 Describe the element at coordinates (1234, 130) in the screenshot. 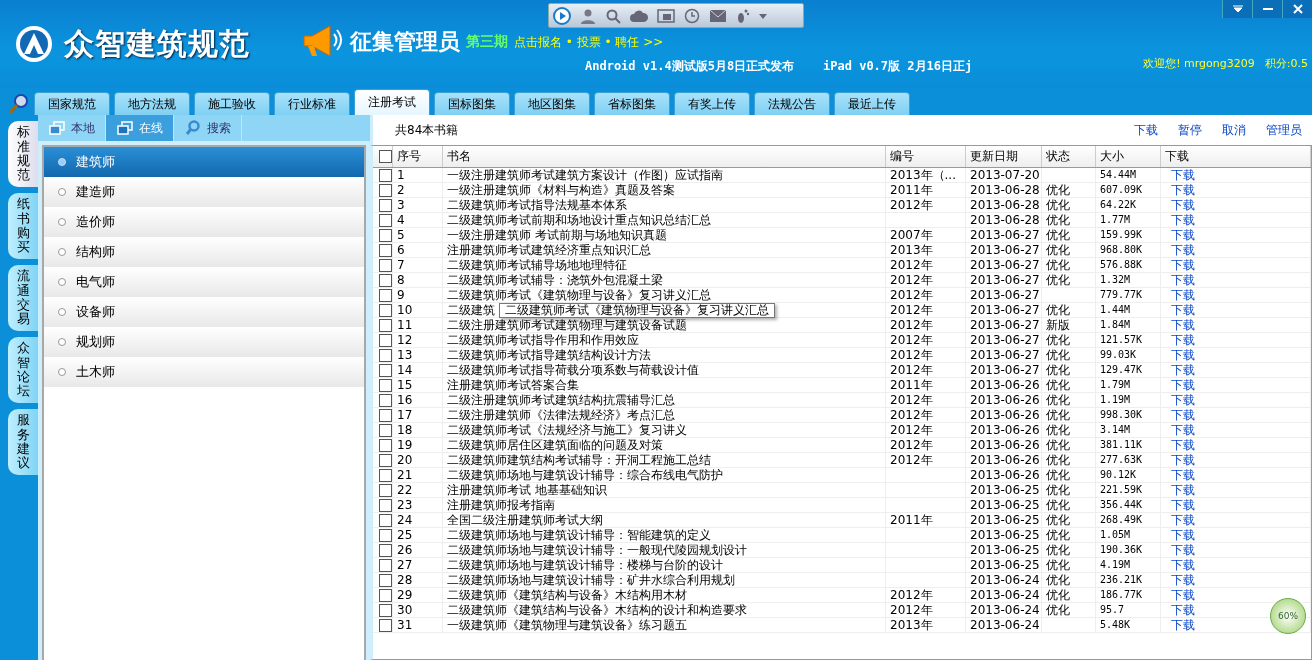

I see `action-link: 取消` at that location.